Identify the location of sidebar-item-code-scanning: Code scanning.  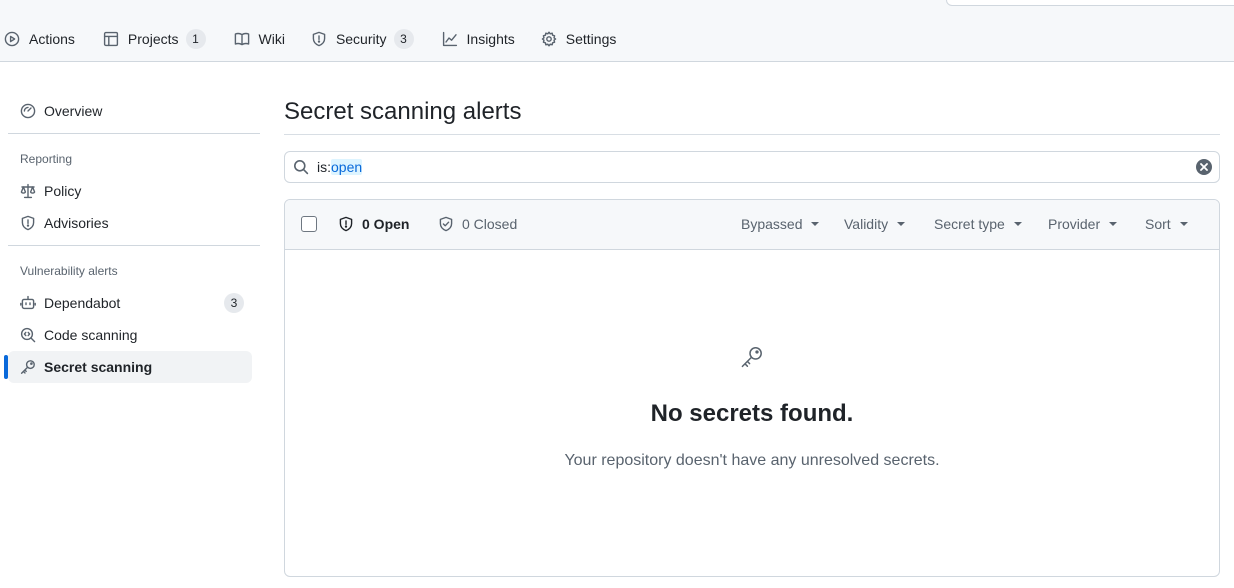
(130, 335).